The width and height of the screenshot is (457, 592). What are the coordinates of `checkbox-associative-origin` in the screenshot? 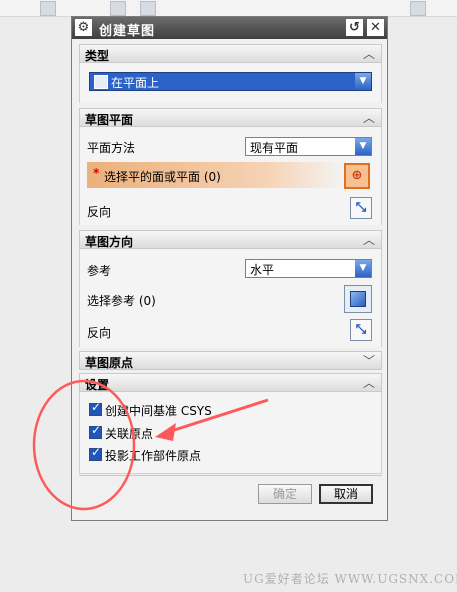 It's located at (95, 431).